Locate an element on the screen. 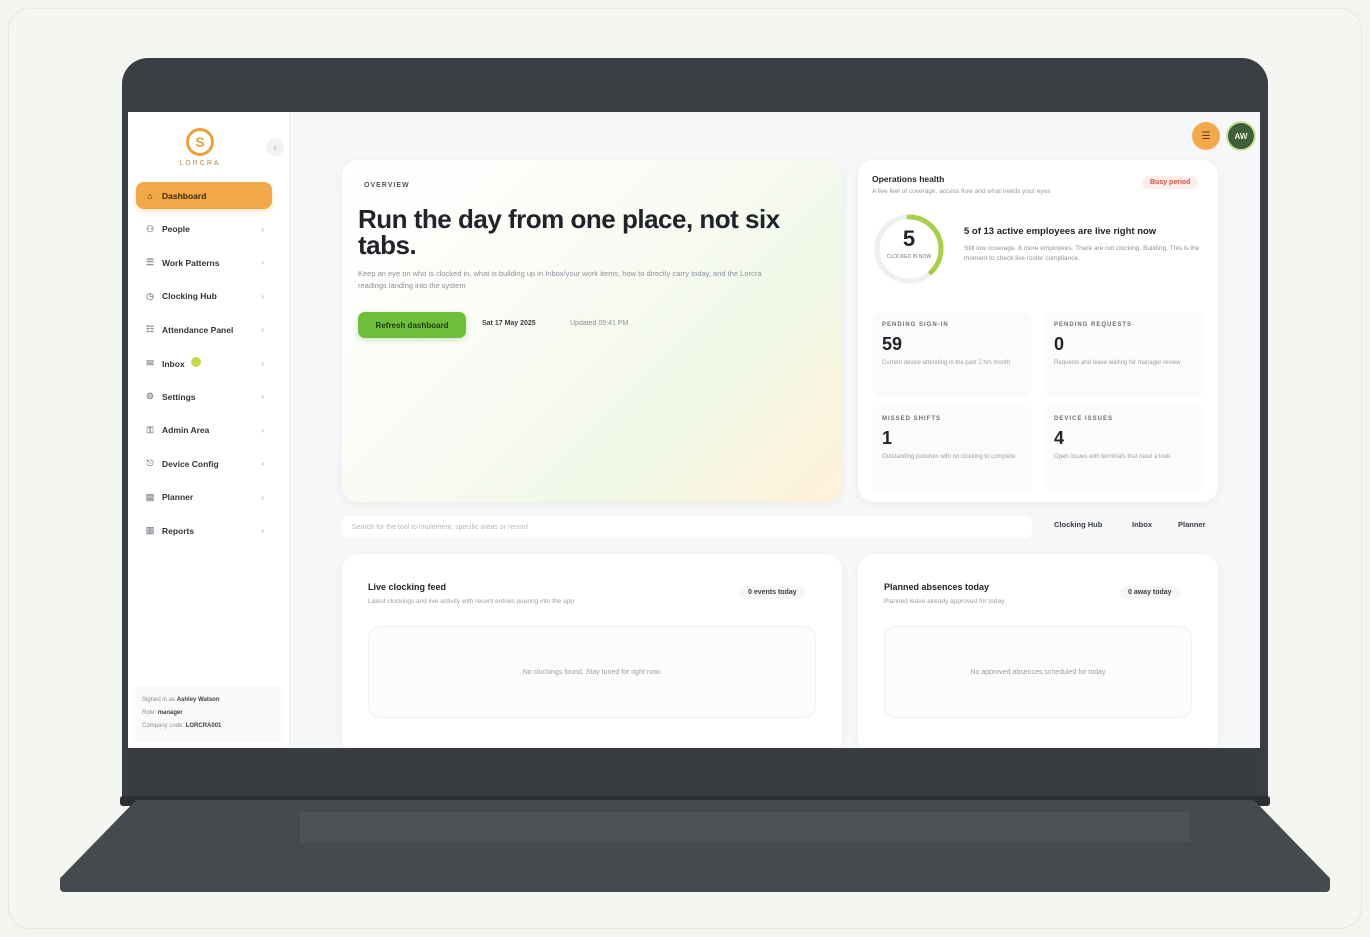  signed-in-label: Signed in as is located at coordinates (159, 700).